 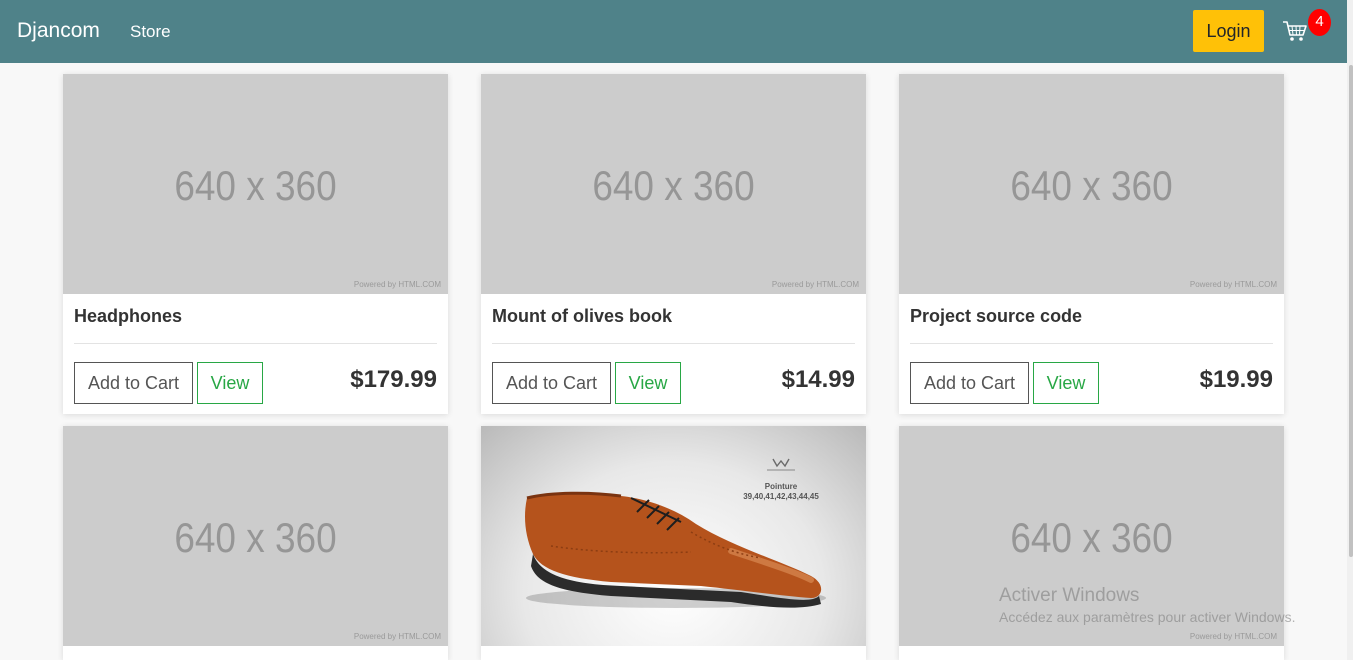 What do you see at coordinates (675, 533) in the screenshot?
I see `shoe-illustration` at bounding box center [675, 533].